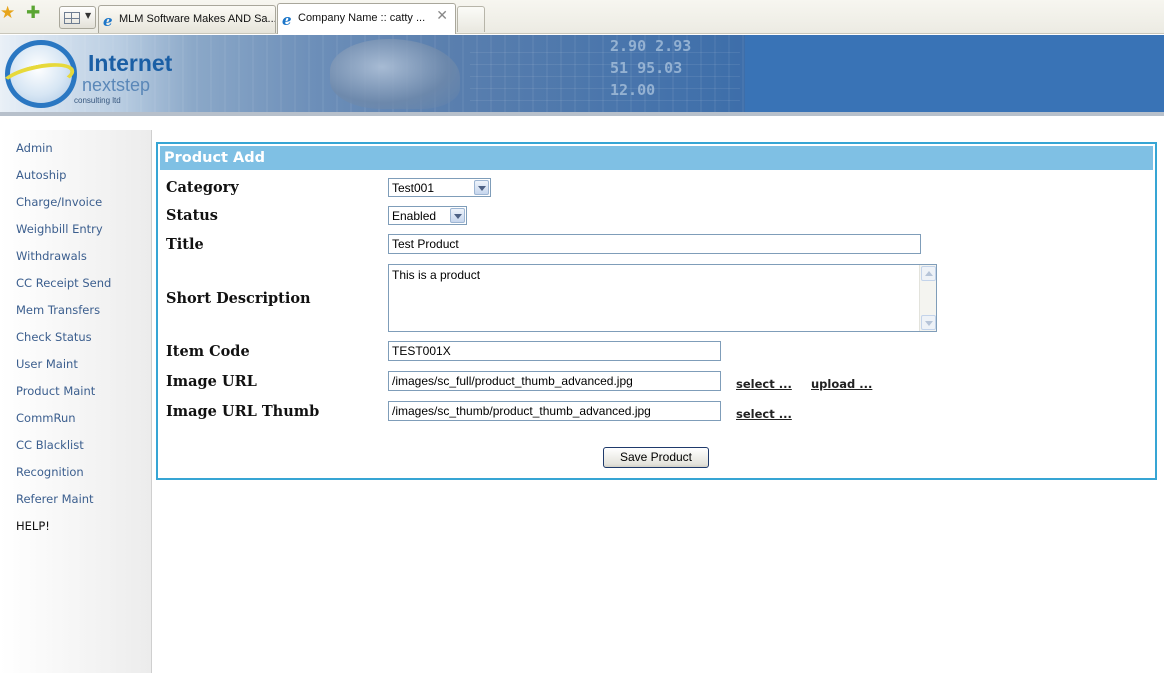 Image resolution: width=1164 pixels, height=673 pixels. I want to click on short-description-textarea: This is a product, so click(662, 298).